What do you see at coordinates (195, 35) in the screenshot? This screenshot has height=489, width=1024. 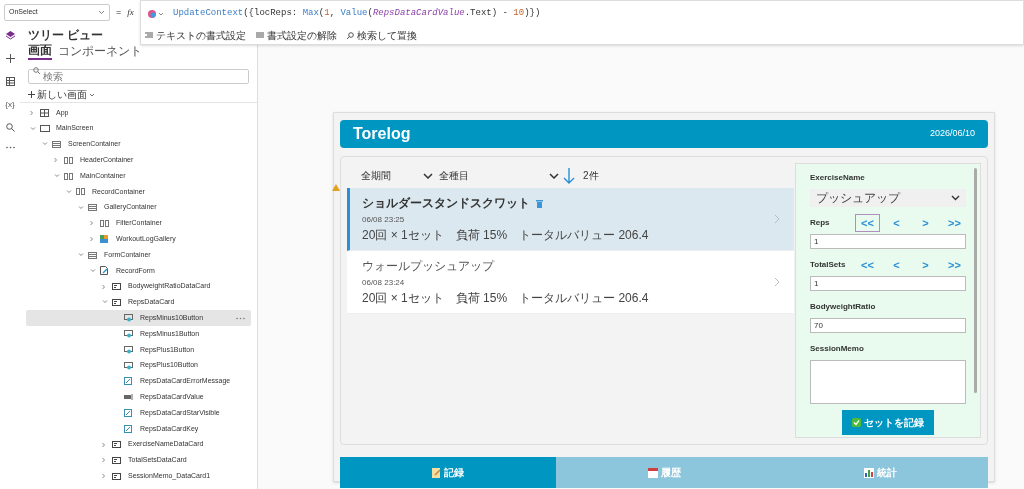 I see `toolbar-button: テキストの書式設定` at bounding box center [195, 35].